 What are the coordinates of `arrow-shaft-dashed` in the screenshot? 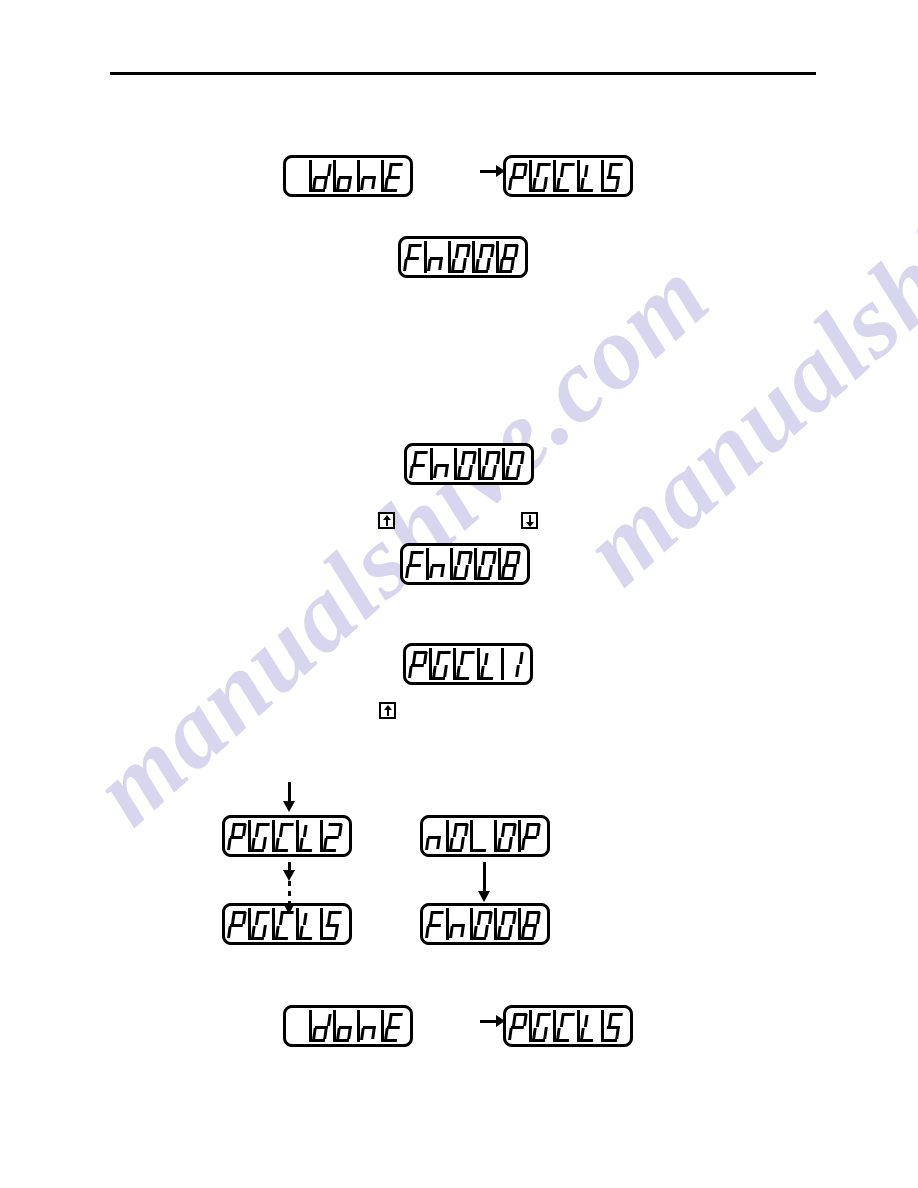 It's located at (289, 892).